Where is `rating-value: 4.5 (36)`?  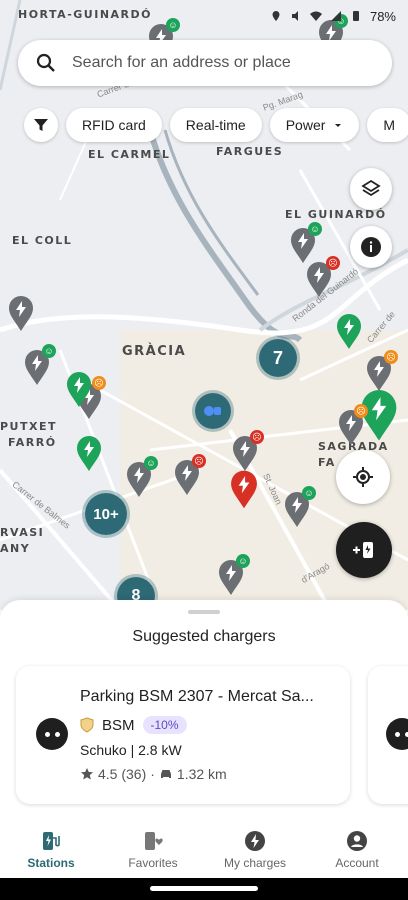 rating-value: 4.5 (36) is located at coordinates (122, 774).